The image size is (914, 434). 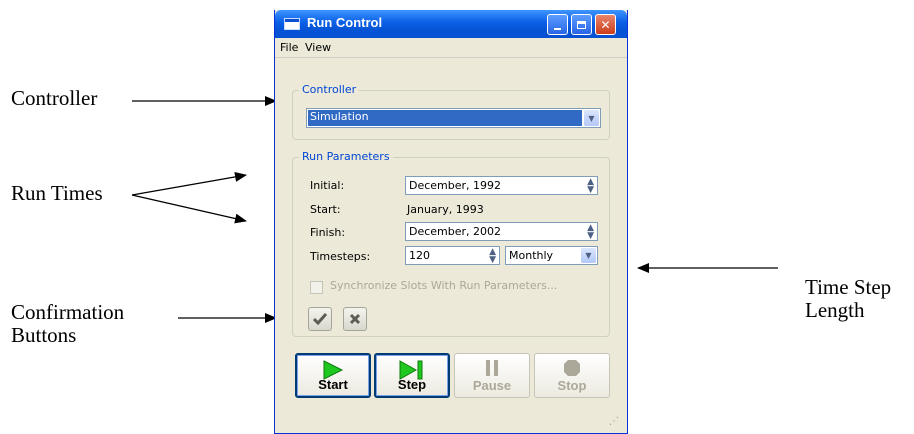 I want to click on close-button: ✕, so click(x=605, y=24).